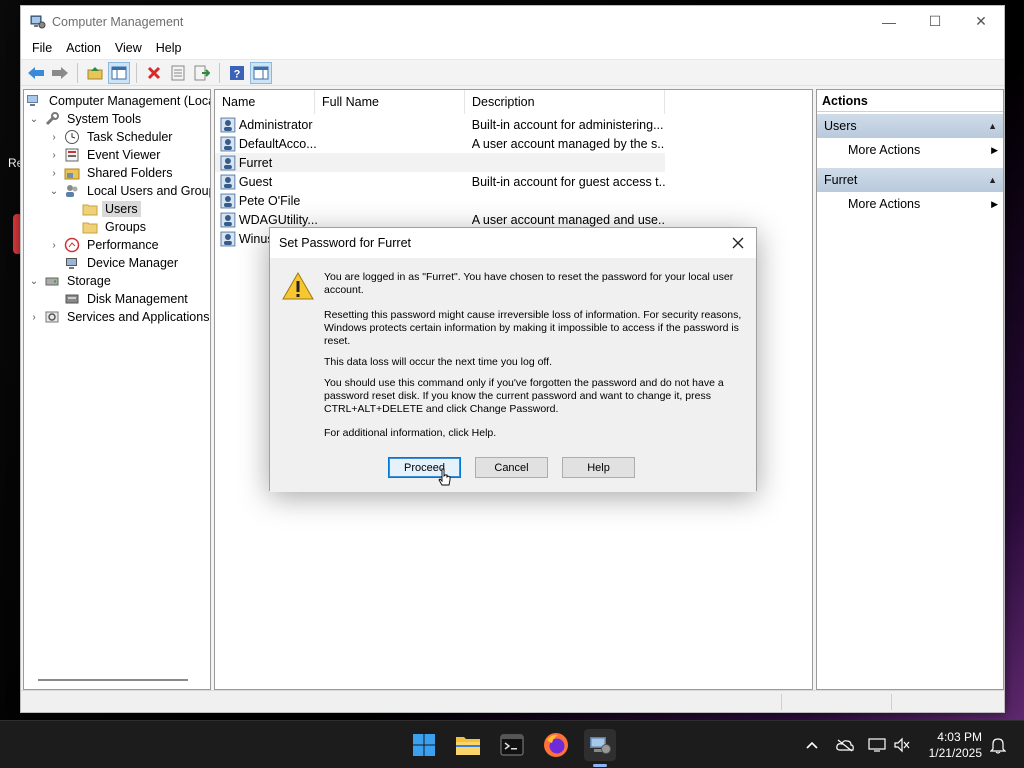 The height and width of the screenshot is (768, 1024). Describe the element at coordinates (111, 209) in the screenshot. I see `tree-item-users: Users` at that location.